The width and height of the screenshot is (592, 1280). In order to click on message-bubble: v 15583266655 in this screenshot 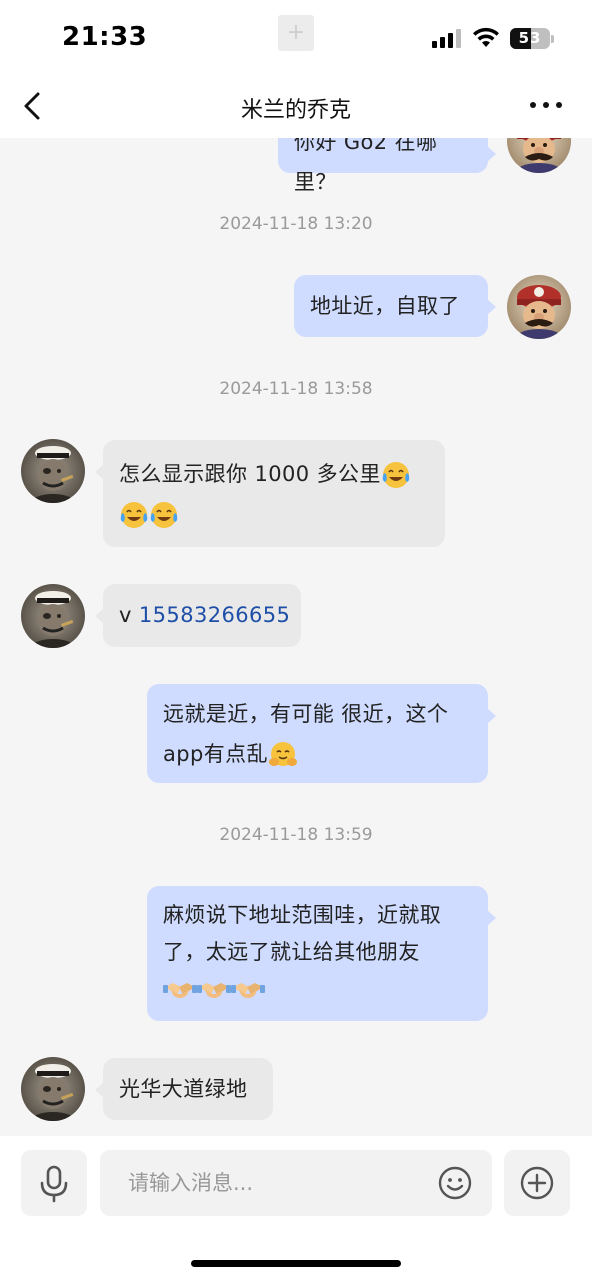, I will do `click(198, 615)`.